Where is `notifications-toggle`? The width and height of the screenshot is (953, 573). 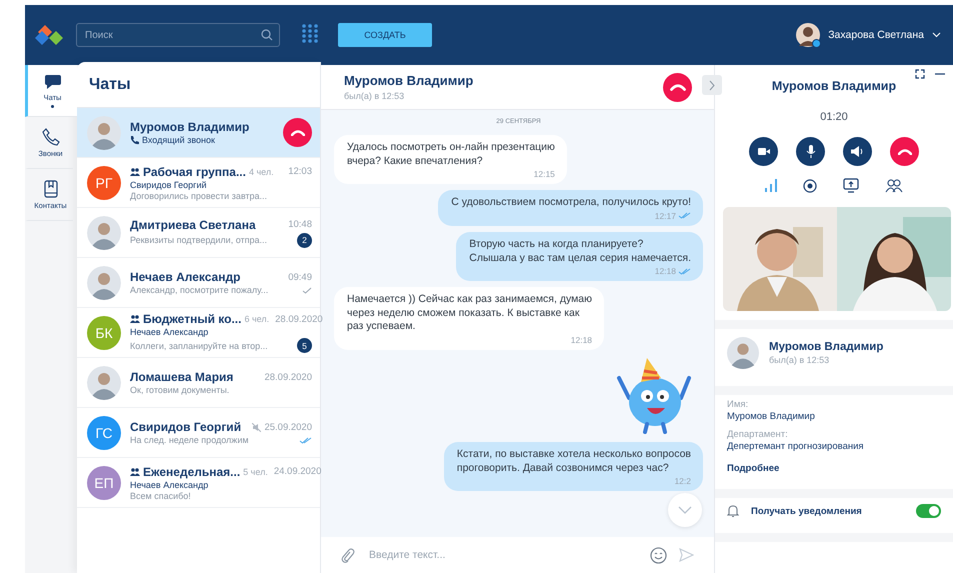
notifications-toggle is located at coordinates (928, 511).